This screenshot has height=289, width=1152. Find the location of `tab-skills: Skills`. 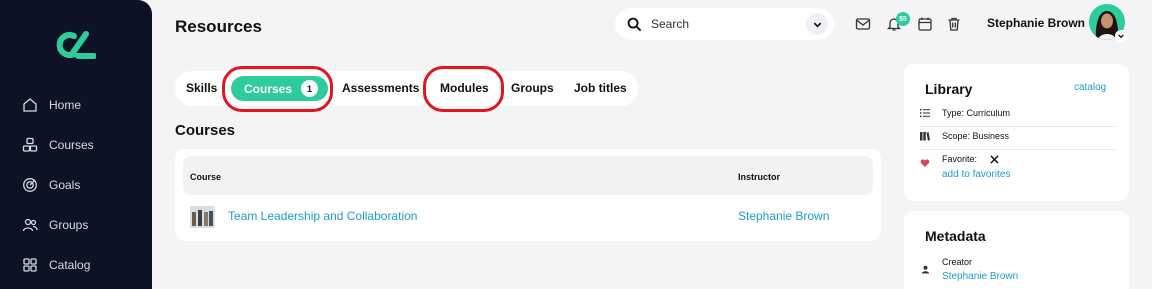

tab-skills: Skills is located at coordinates (201, 88).